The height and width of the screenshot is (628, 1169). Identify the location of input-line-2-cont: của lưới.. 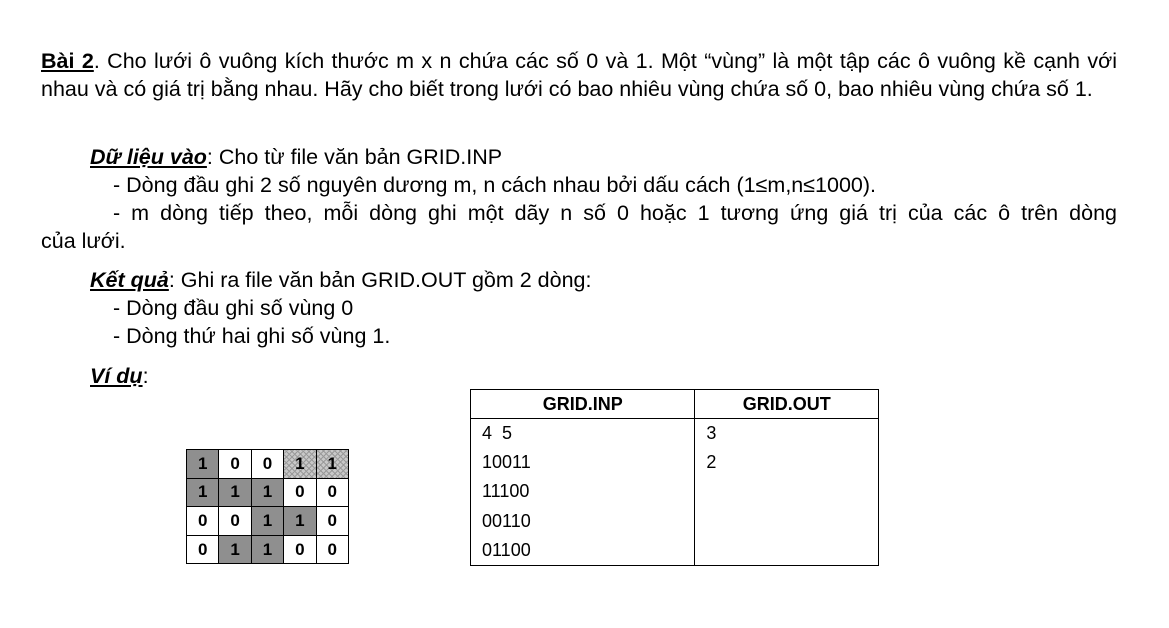
(83, 241).